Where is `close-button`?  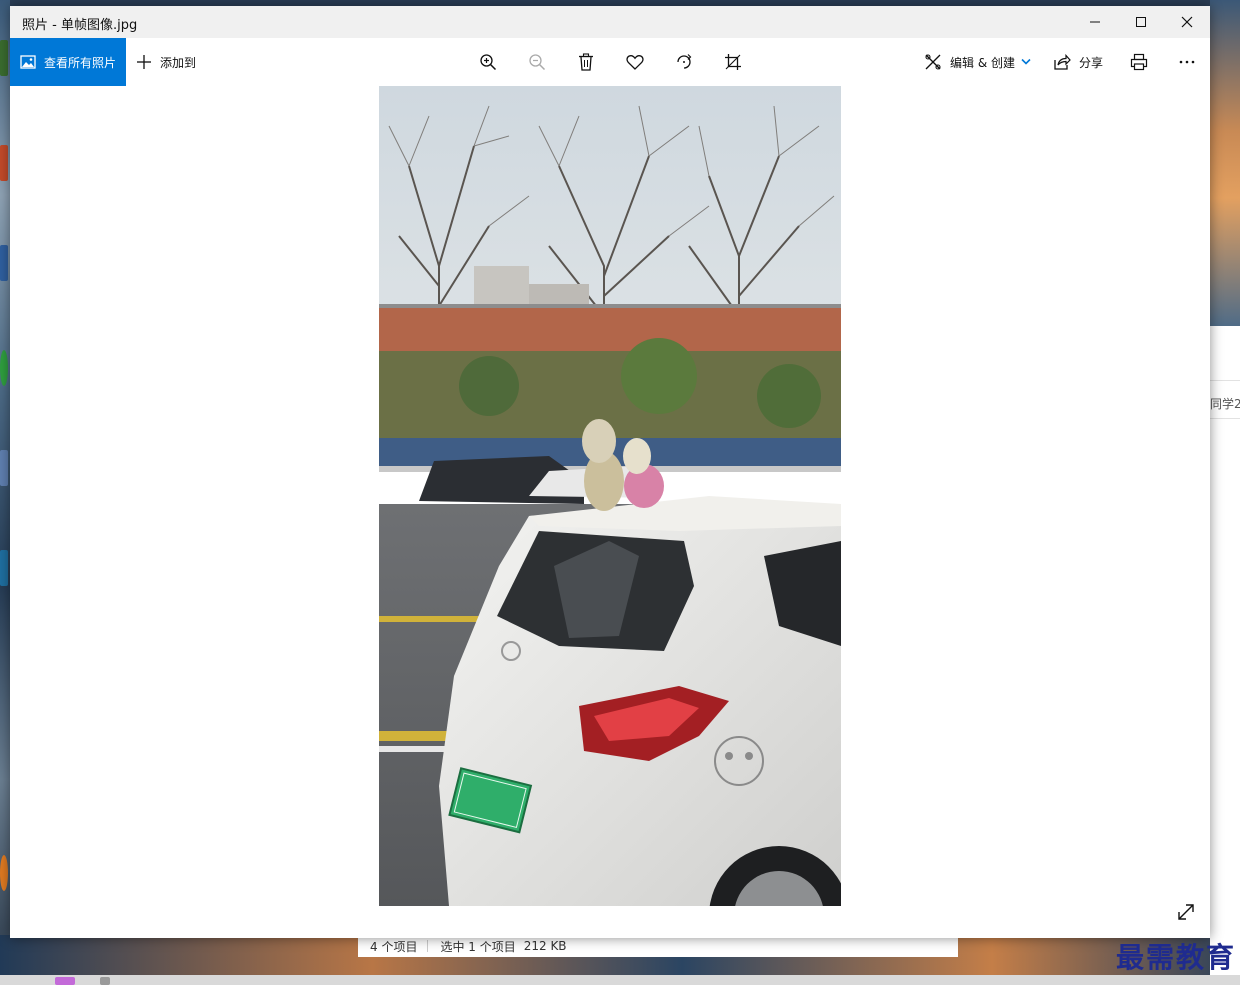 close-button is located at coordinates (1187, 22).